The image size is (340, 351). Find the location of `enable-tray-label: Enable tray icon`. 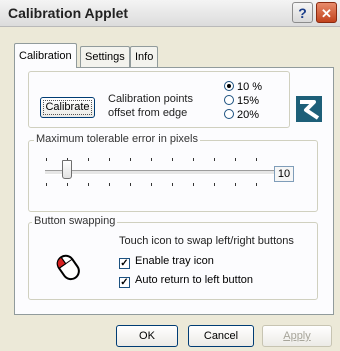

enable-tray-label: Enable tray icon is located at coordinates (174, 261).